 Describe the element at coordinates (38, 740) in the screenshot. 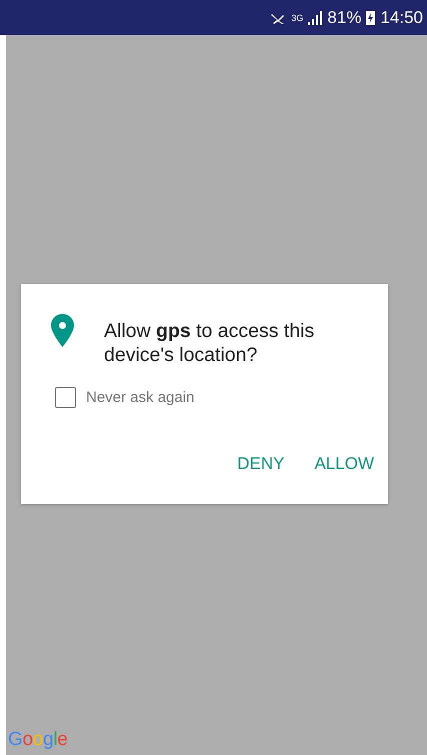

I see `google-logo: Google` at that location.